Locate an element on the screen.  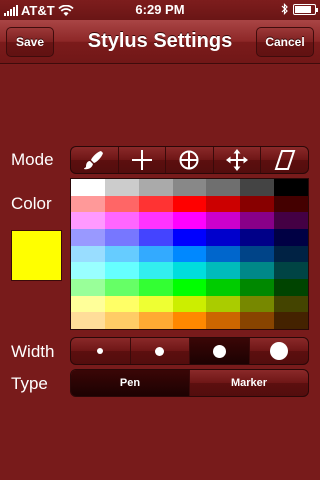
target-icon is located at coordinates (189, 160).